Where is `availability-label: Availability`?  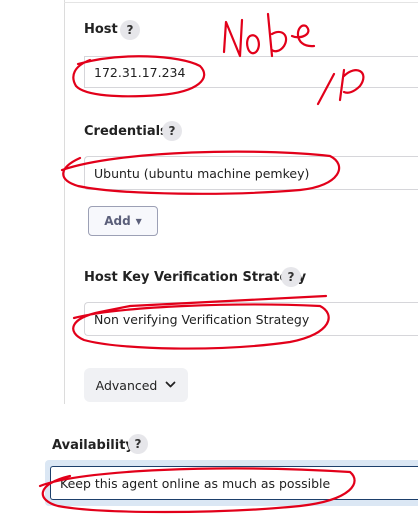
availability-label: Availability is located at coordinates (93, 445).